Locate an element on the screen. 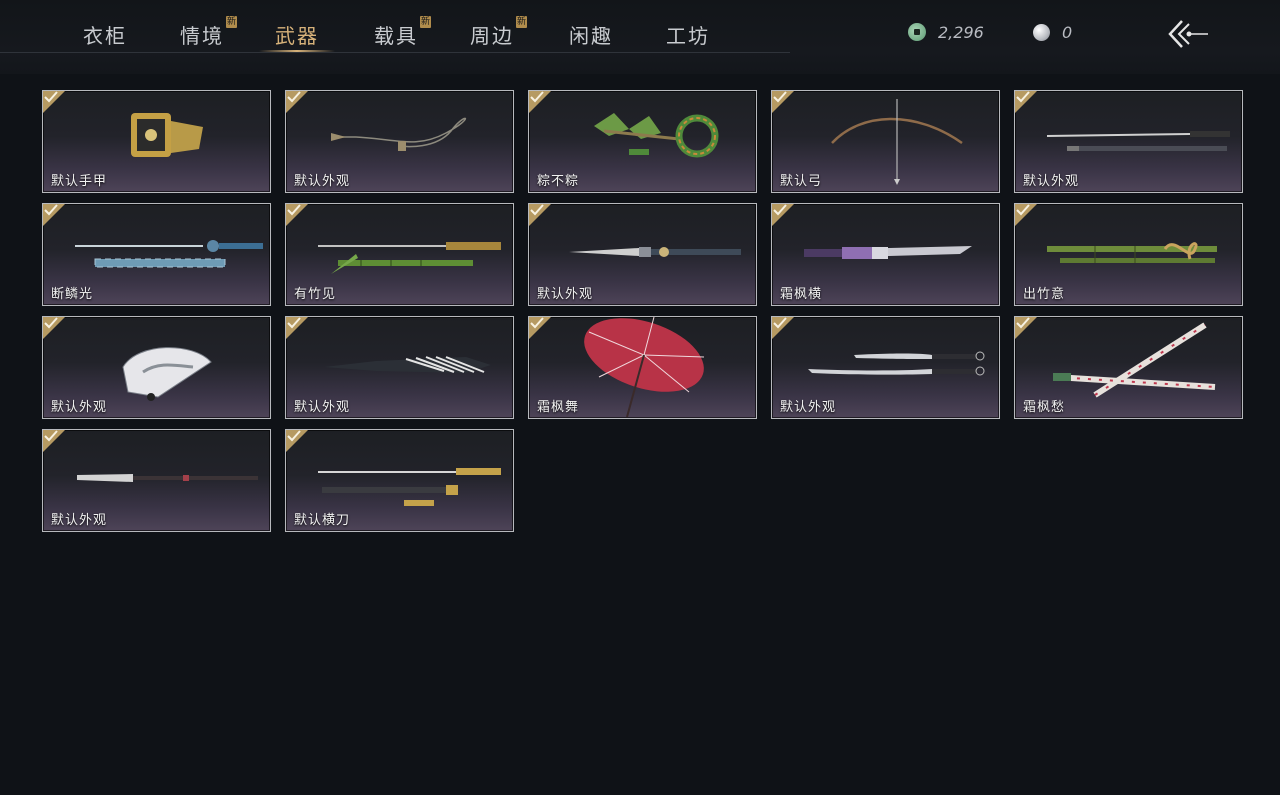  weapon-card: 粽不粽 is located at coordinates (642, 141).